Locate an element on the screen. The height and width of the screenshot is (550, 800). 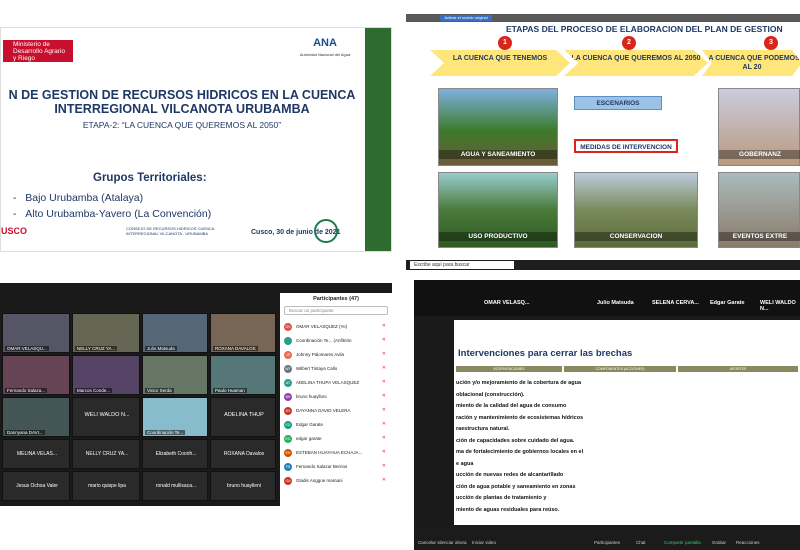
participant-row: EH ESTEBAN HUAYHUA ECHAJA... ✕ is located at coordinates (336, 452).